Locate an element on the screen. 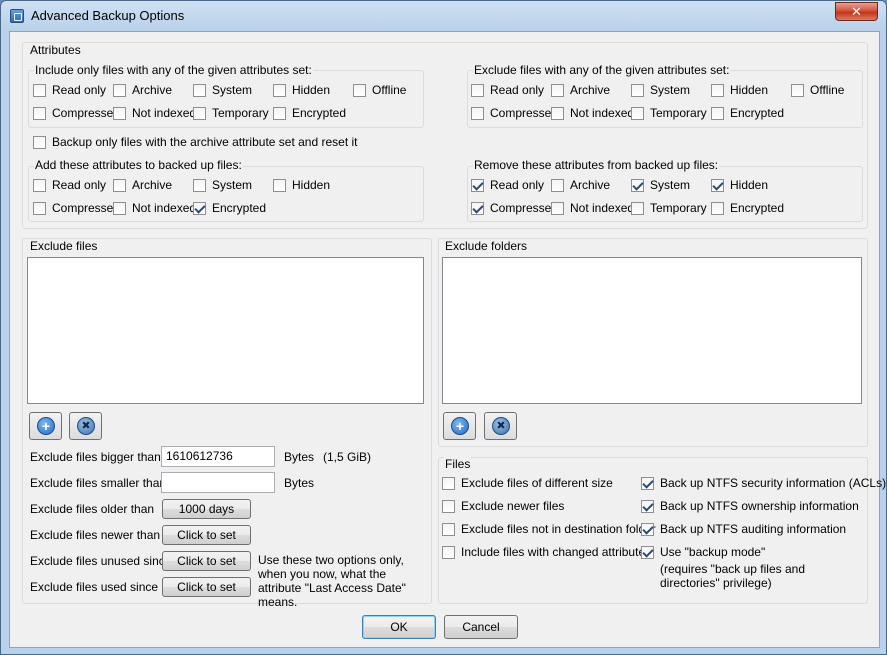 The width and height of the screenshot is (887, 655). checkbox-label: Offline is located at coordinates (827, 90).